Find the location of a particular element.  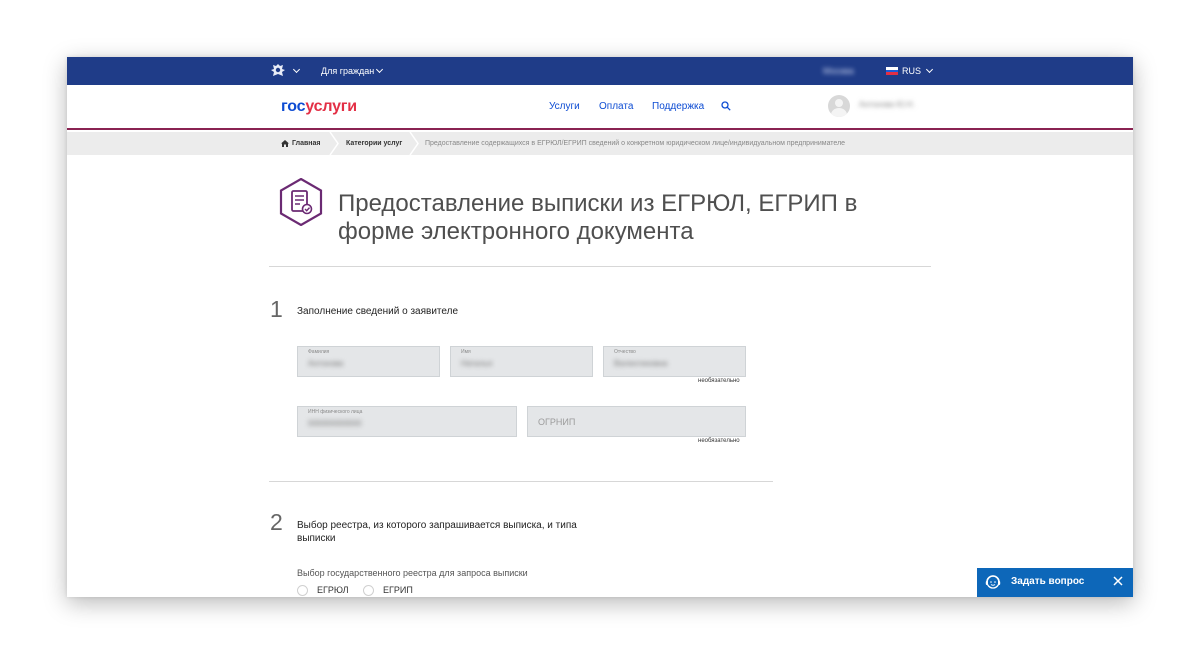

citizens-menu: Для граждан is located at coordinates (347, 71).